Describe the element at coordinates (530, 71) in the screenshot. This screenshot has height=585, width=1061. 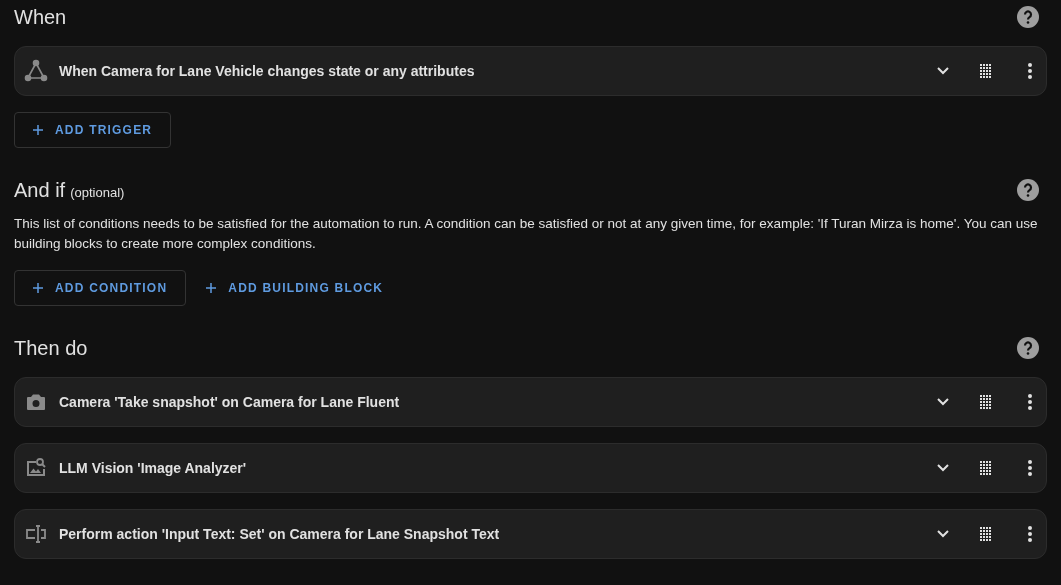
I see `action-row: When Camera for Lane Vehicle changes state or any attributes` at that location.